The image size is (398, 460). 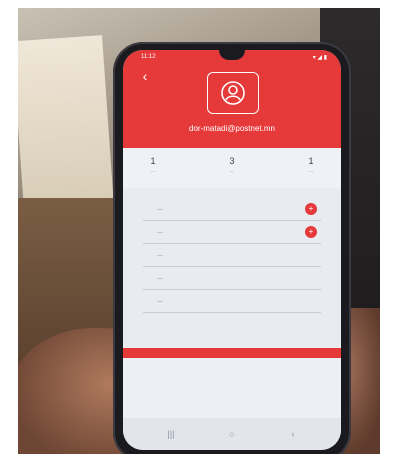 What do you see at coordinates (232, 128) in the screenshot?
I see `user-email: dor-matadi@postnet.mn` at bounding box center [232, 128].